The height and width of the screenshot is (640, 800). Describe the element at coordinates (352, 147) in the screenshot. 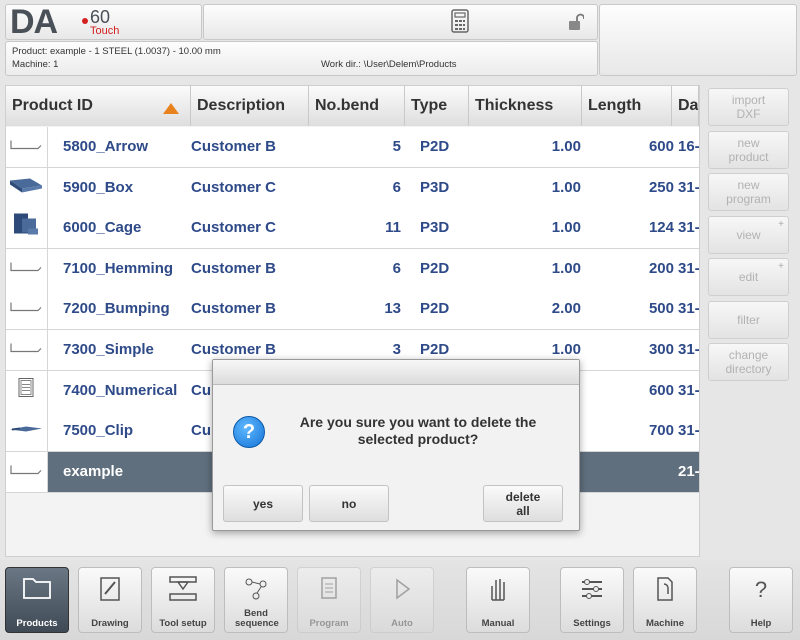

I see `table-row: 5800_ArrowCustomer B5P2D1.0060016-0` at that location.